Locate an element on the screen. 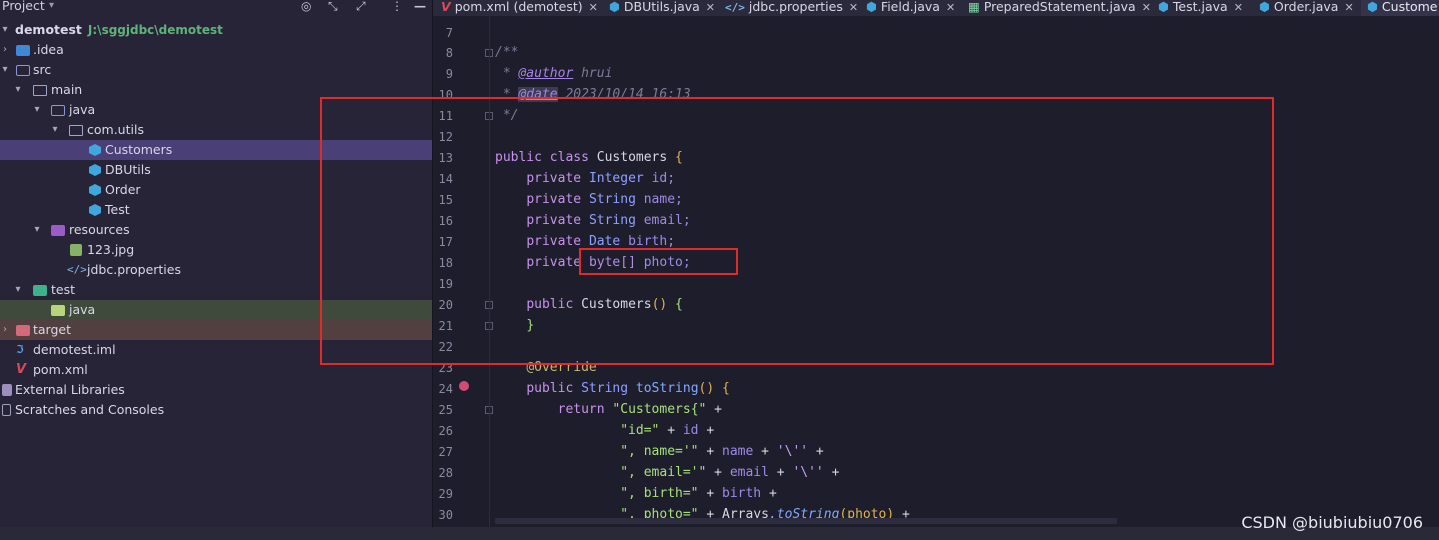 The width and height of the screenshot is (1439, 540). tree-item-demotest: ▾ demotest J:\sggjdbc\demotest is located at coordinates (216, 30).